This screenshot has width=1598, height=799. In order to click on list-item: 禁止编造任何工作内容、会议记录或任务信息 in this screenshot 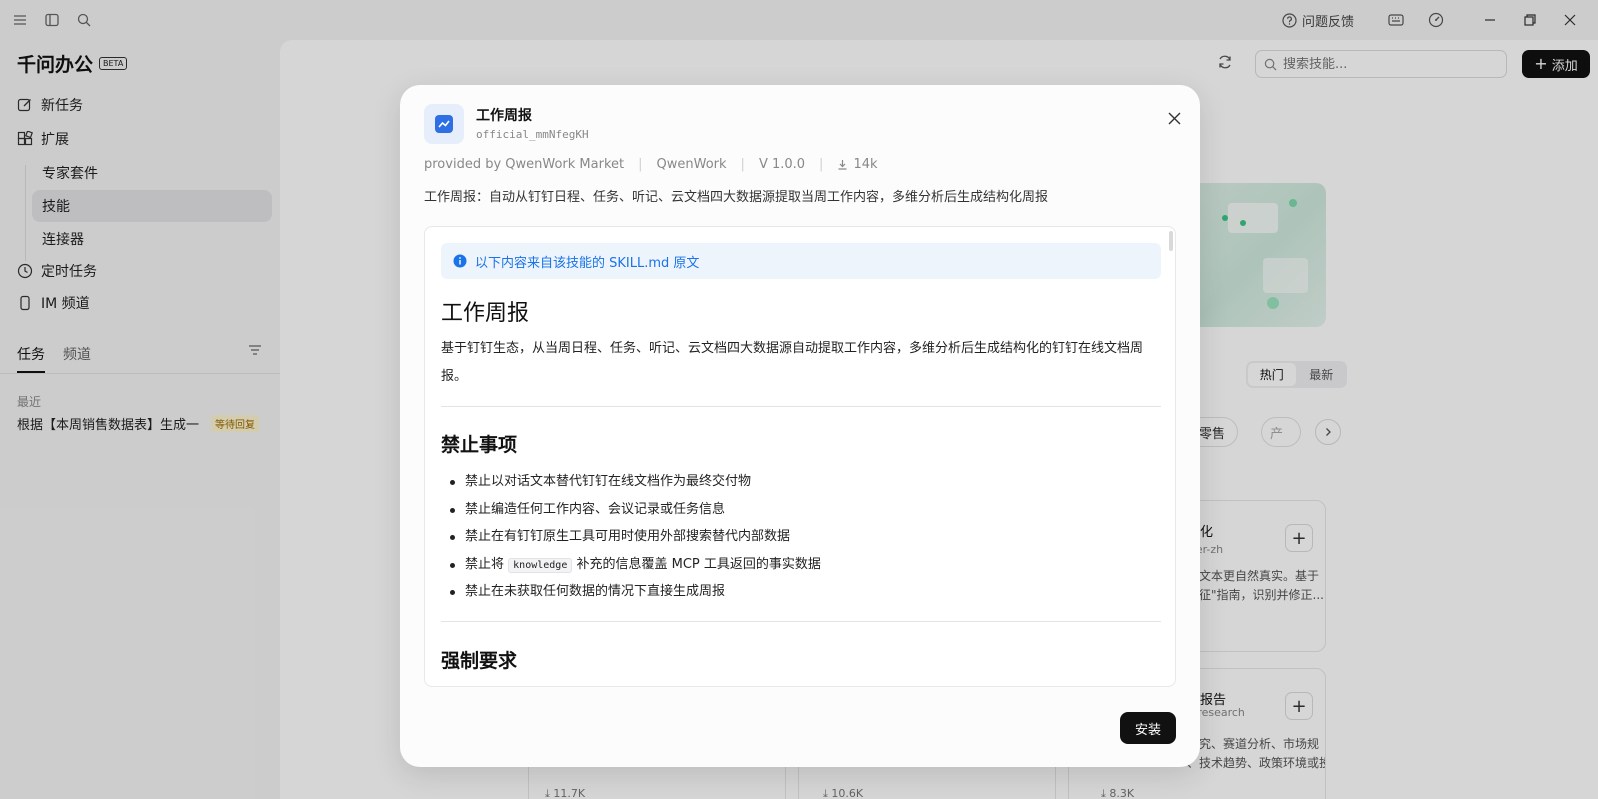, I will do `click(802, 510)`.